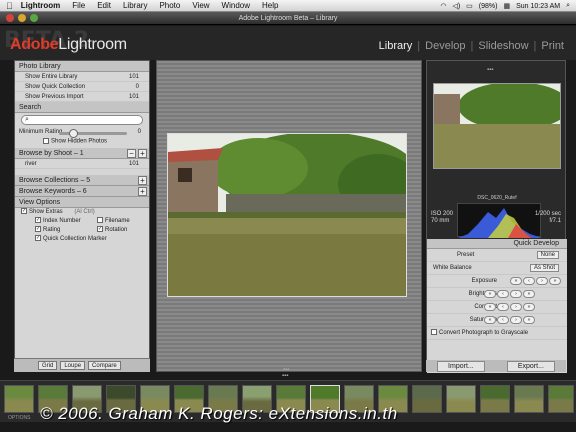 The height and width of the screenshot is (432, 576). I want to click on quick-collection-marker-checkbox: ✓, so click(38, 238).